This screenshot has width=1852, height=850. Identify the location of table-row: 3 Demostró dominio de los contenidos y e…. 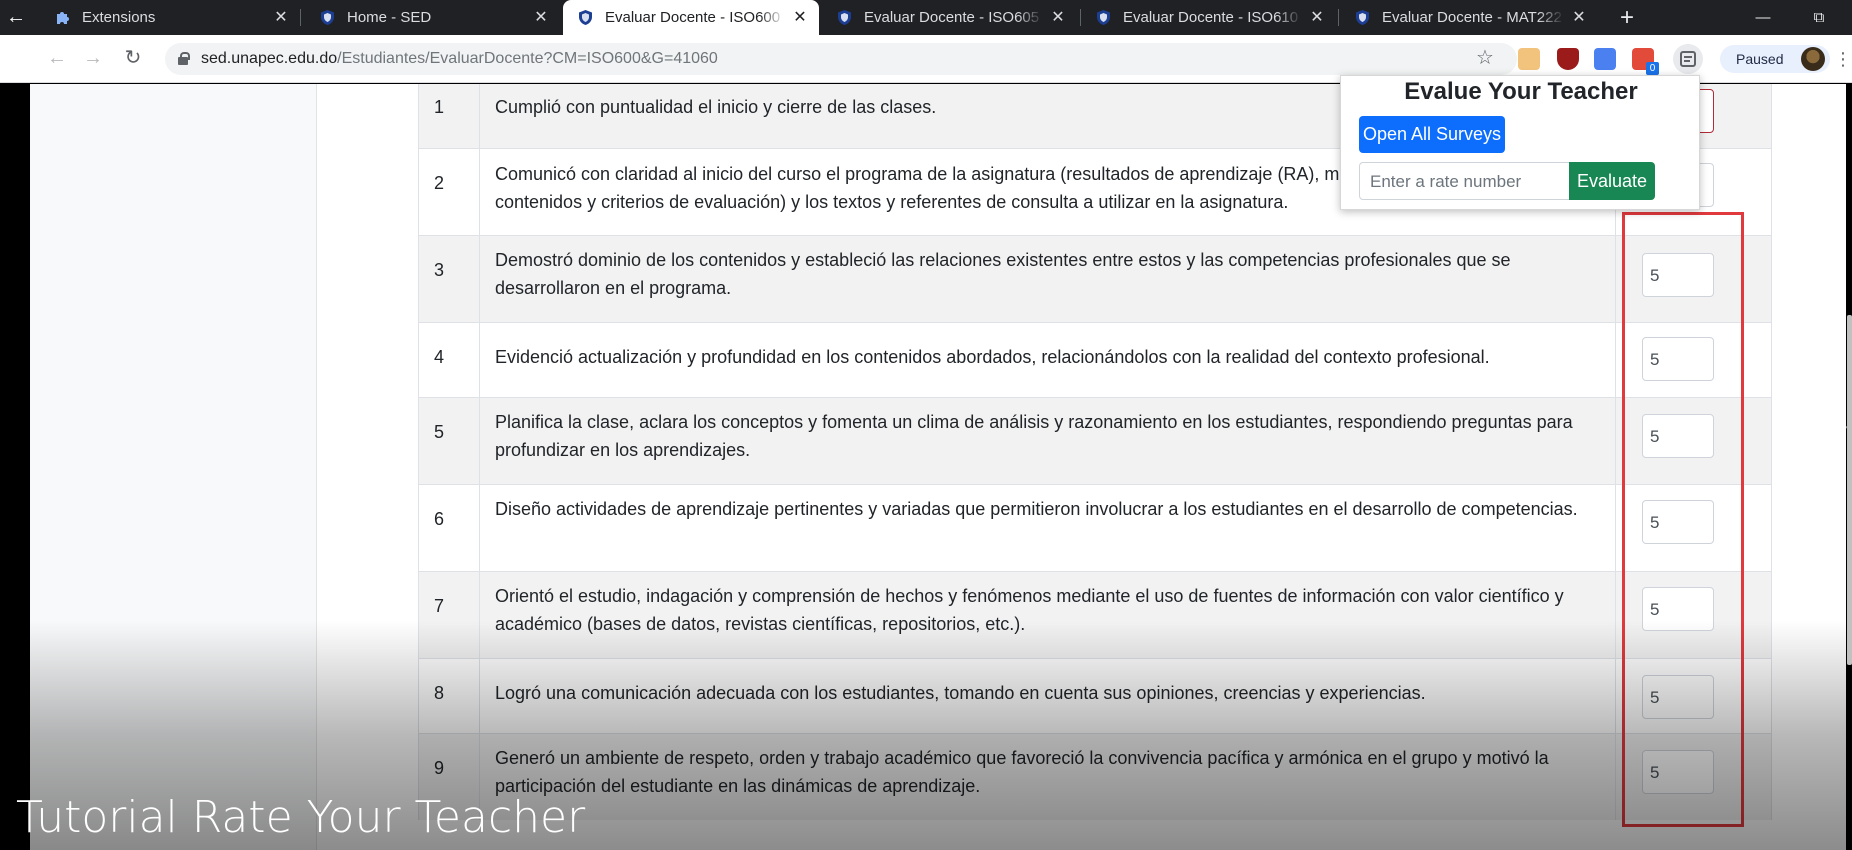
(1095, 278).